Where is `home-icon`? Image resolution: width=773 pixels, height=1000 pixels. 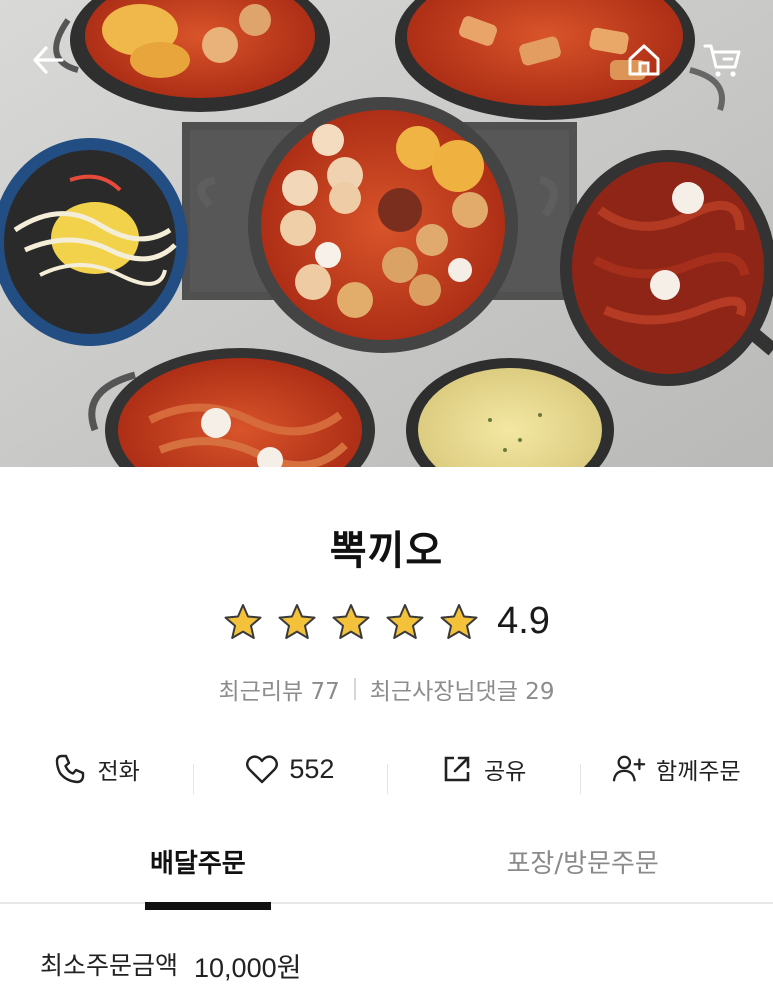
home-icon is located at coordinates (644, 60).